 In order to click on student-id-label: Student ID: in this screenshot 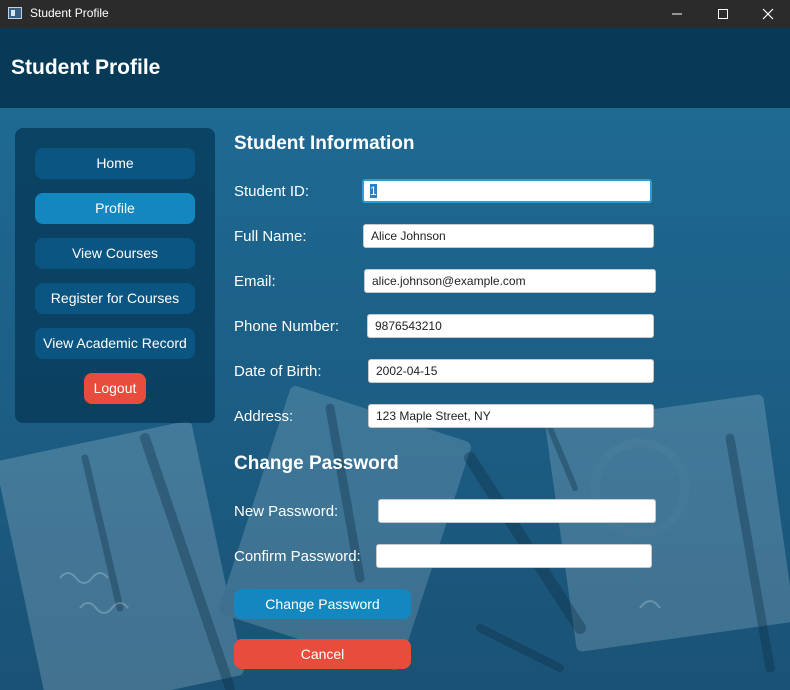, I will do `click(272, 191)`.